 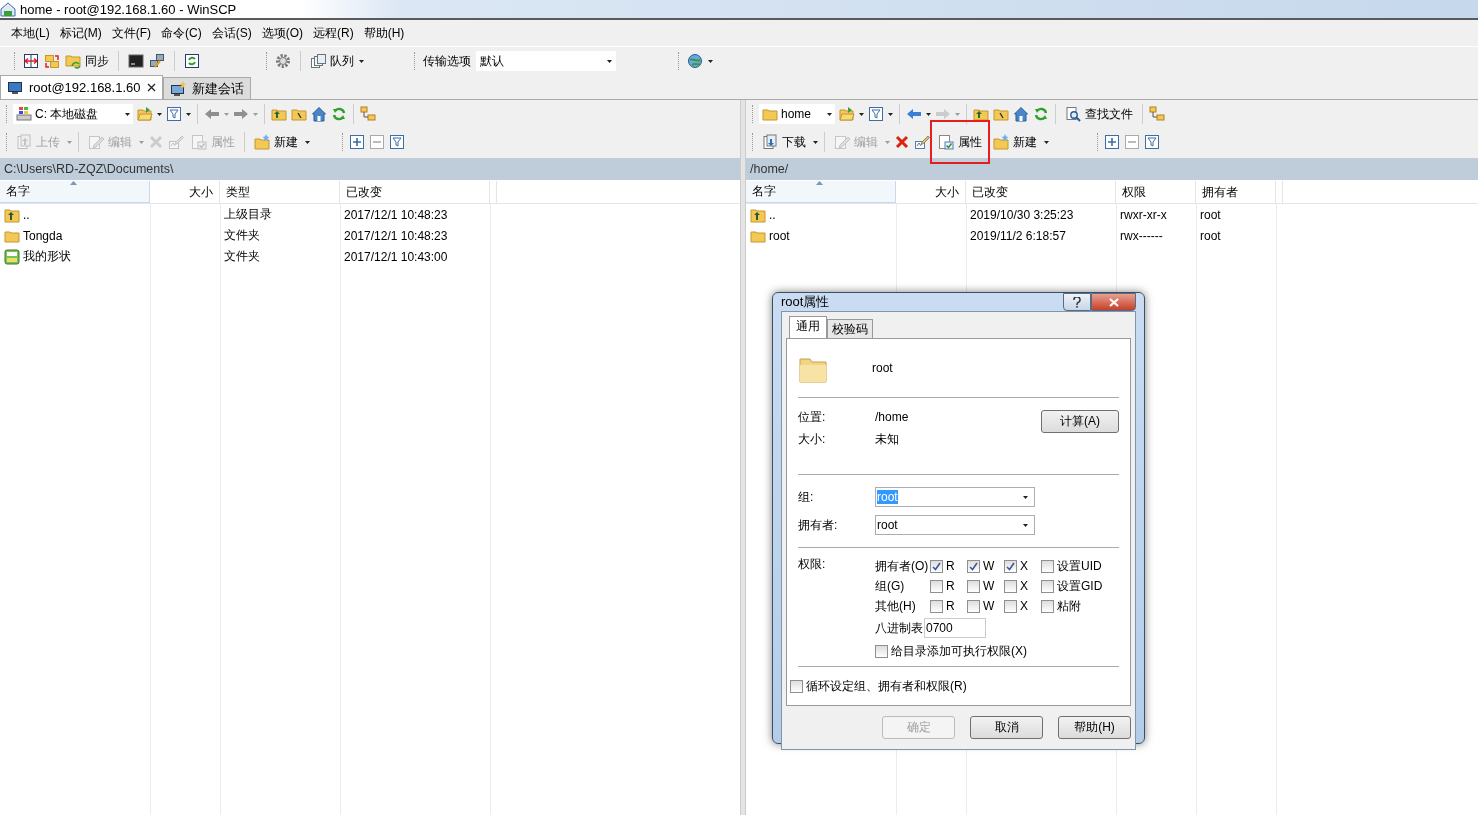 I want to click on menu-item: 帮助(H), so click(x=384, y=33).